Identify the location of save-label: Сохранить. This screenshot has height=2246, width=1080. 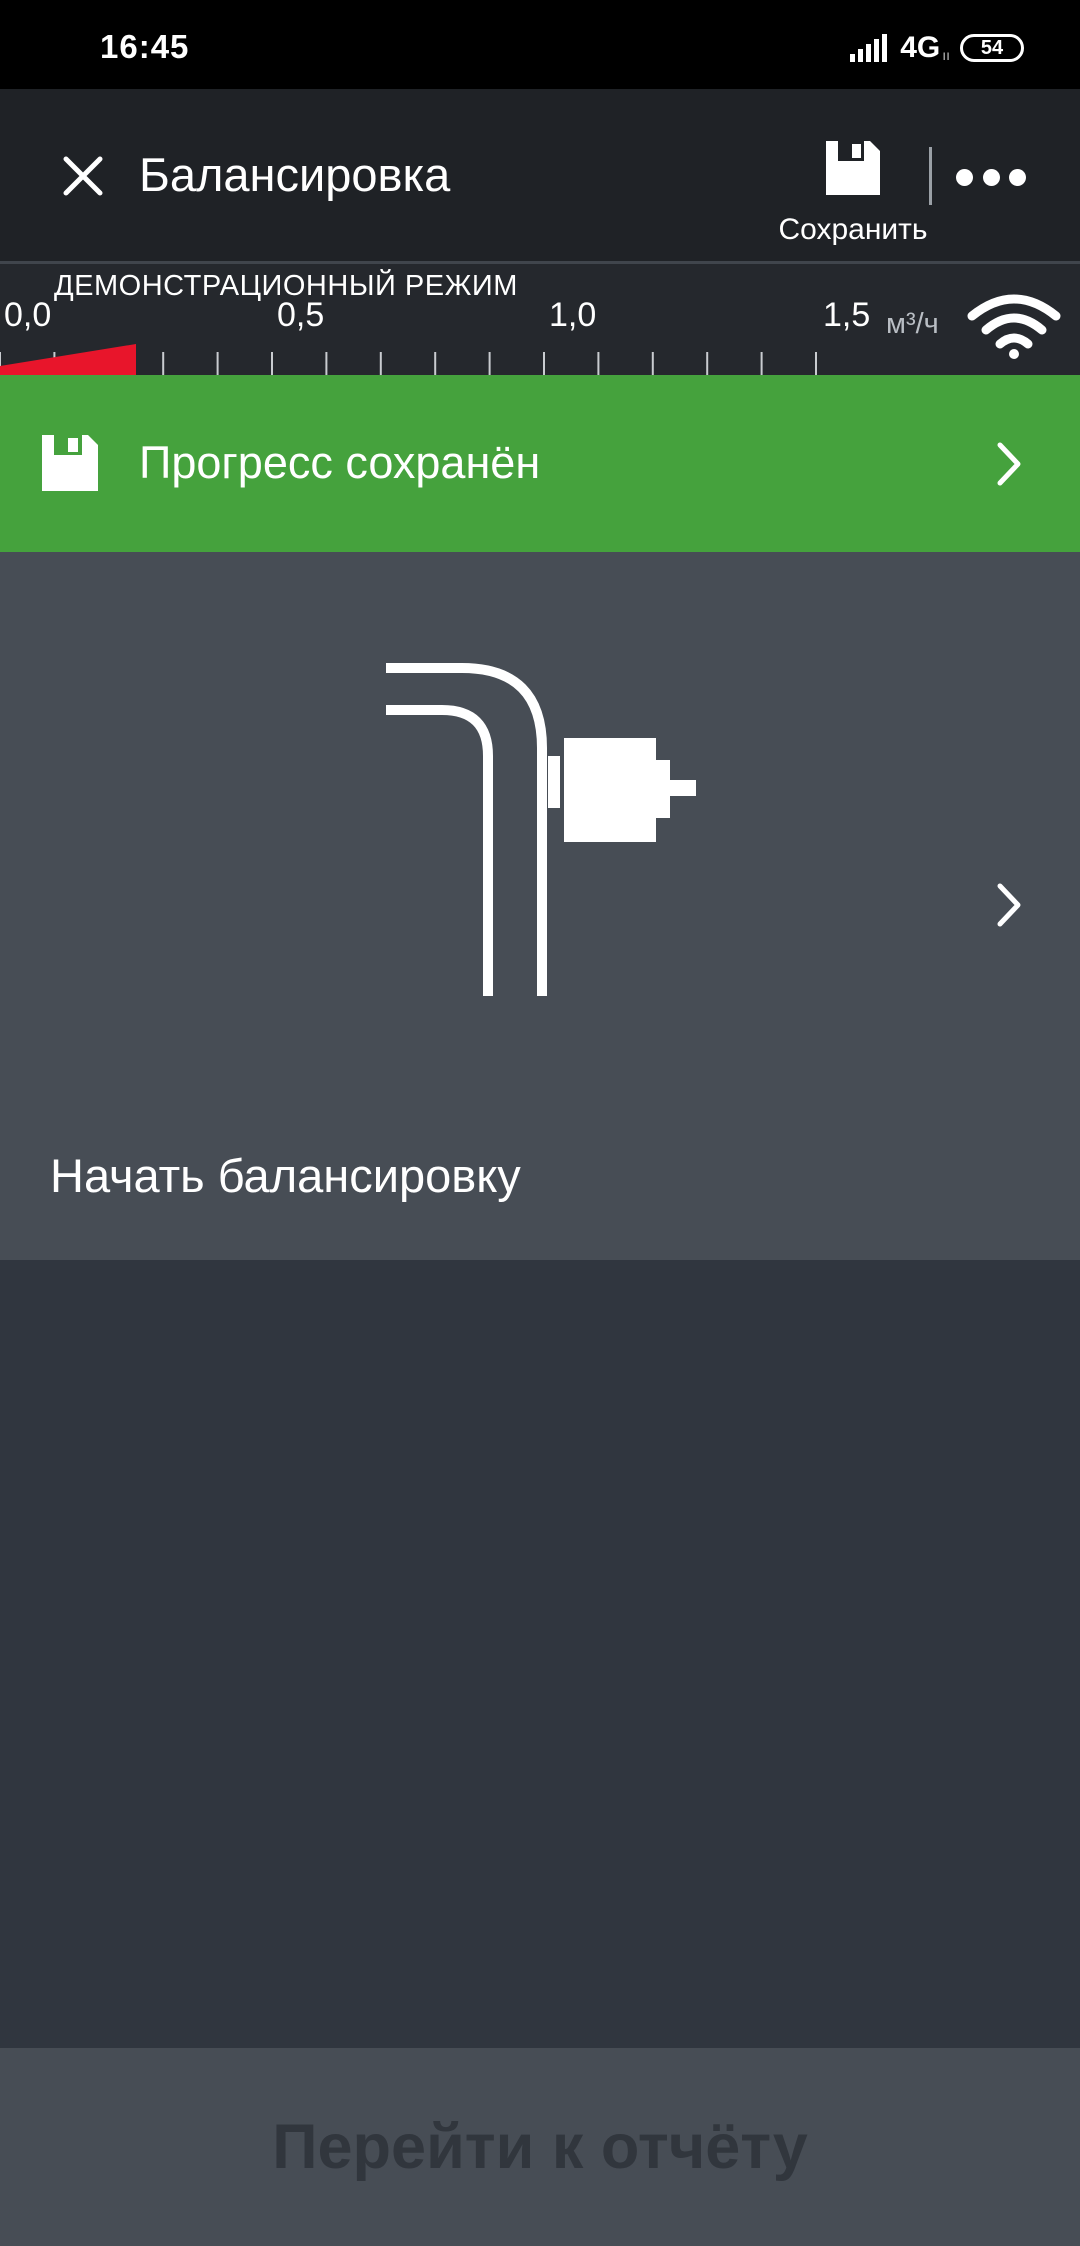
(853, 229).